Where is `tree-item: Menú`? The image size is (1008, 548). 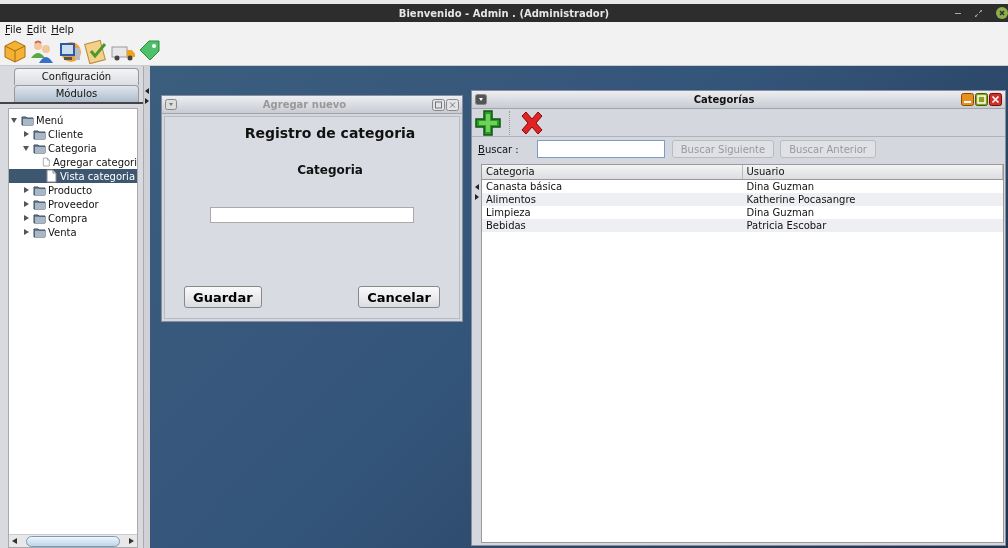
tree-item: Menú is located at coordinates (50, 120).